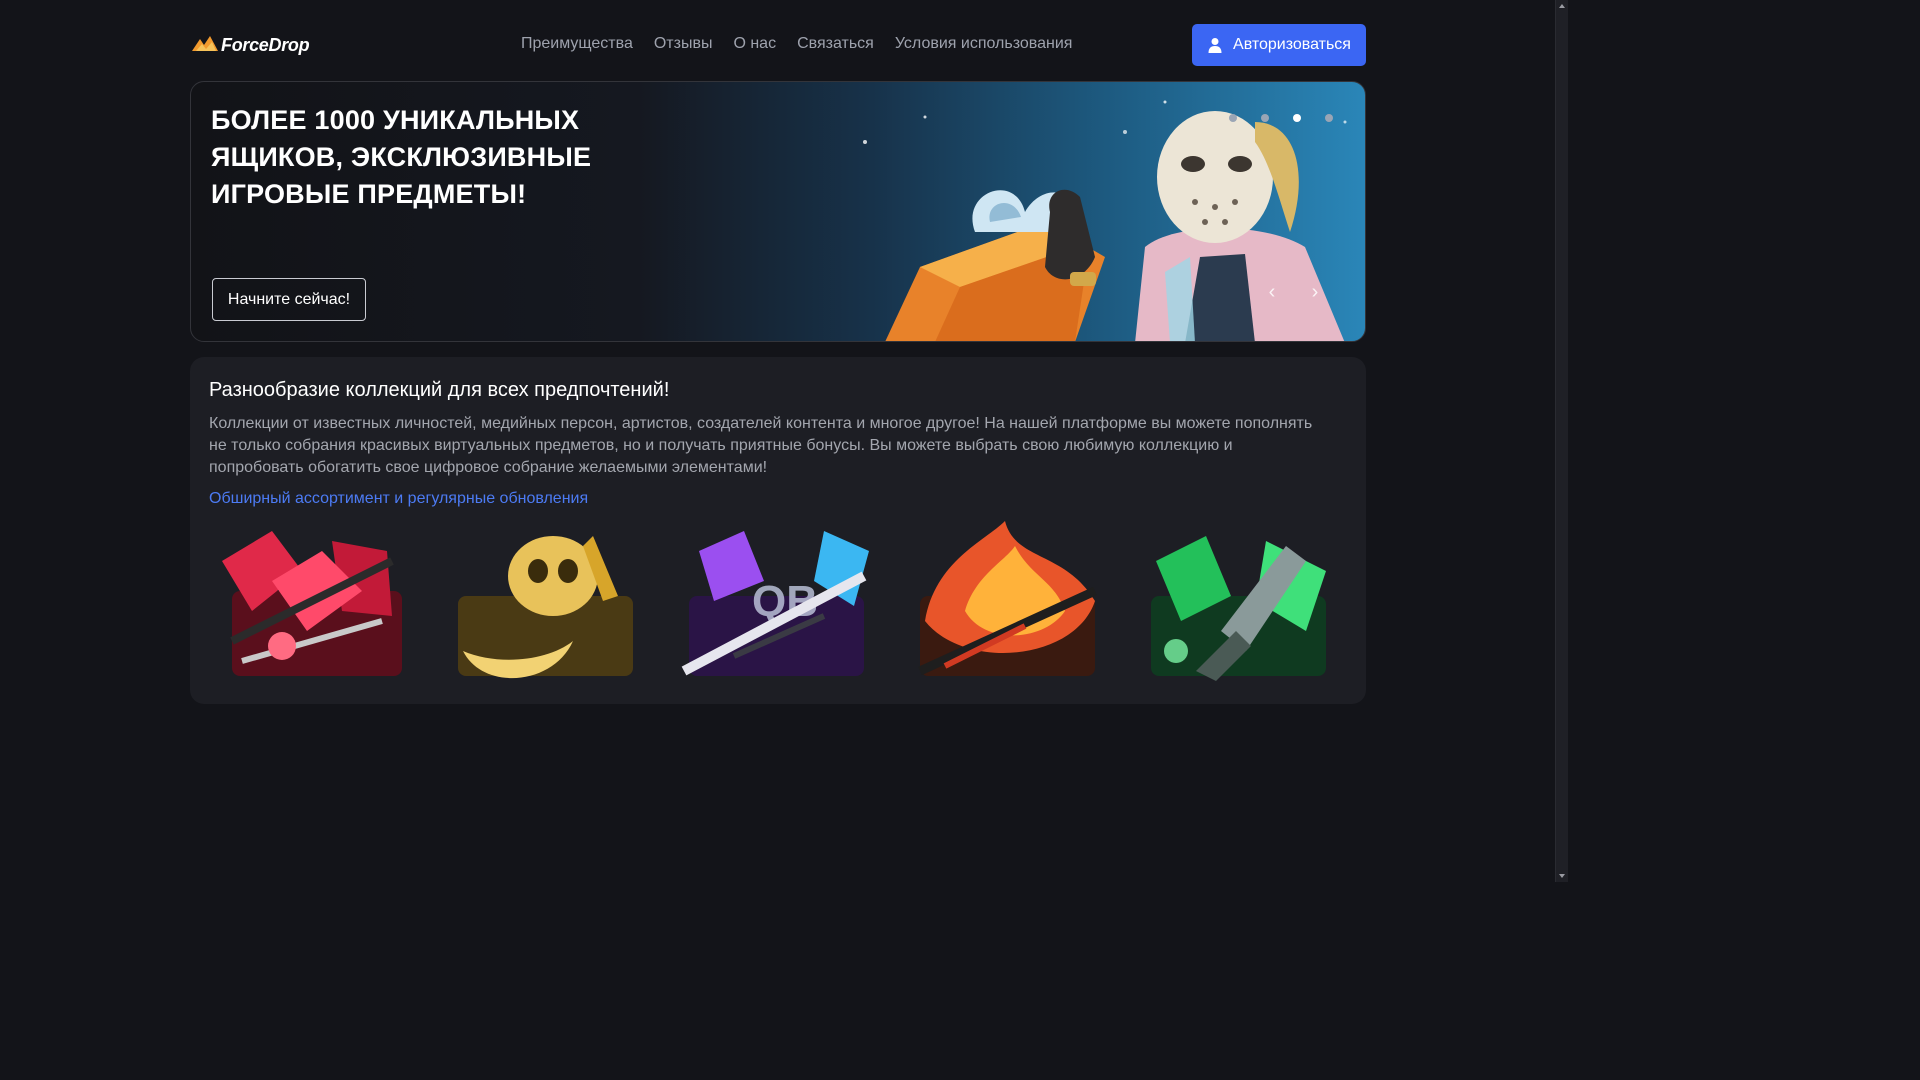 The image size is (1920, 1080). Describe the element at coordinates (1008, 603) in the screenshot. I see `fire-case-image` at that location.